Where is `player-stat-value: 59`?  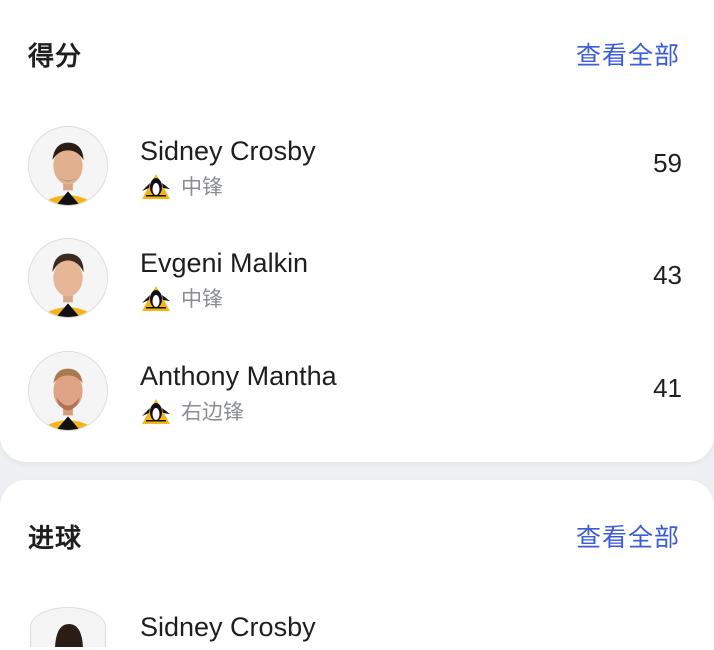 player-stat-value: 59 is located at coordinates (667, 163).